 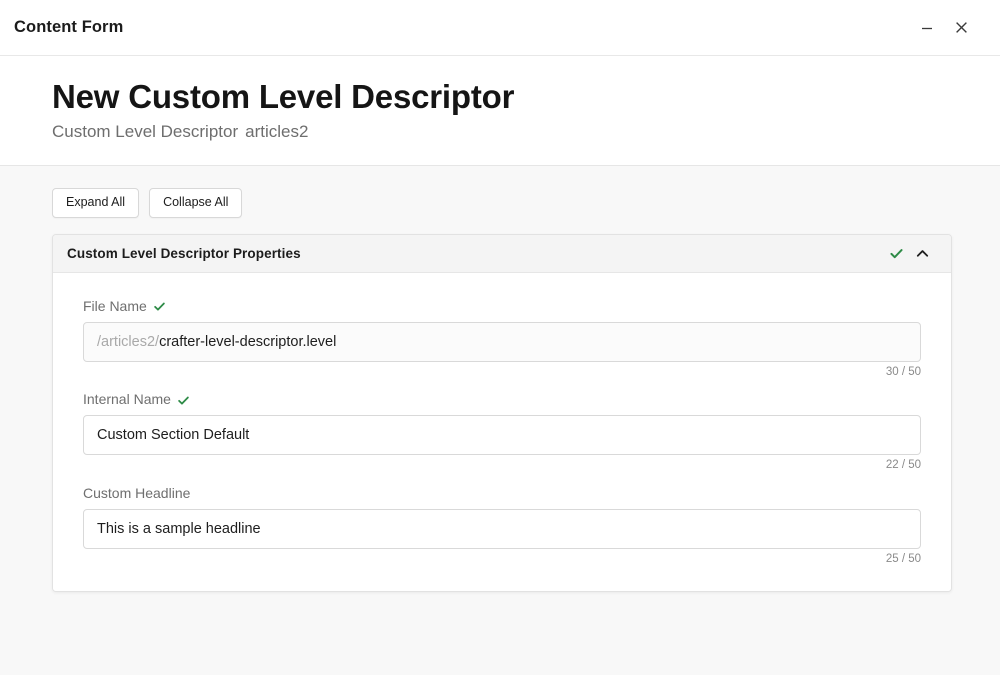 What do you see at coordinates (896, 253) in the screenshot?
I see `section-valid-check-icon` at bounding box center [896, 253].